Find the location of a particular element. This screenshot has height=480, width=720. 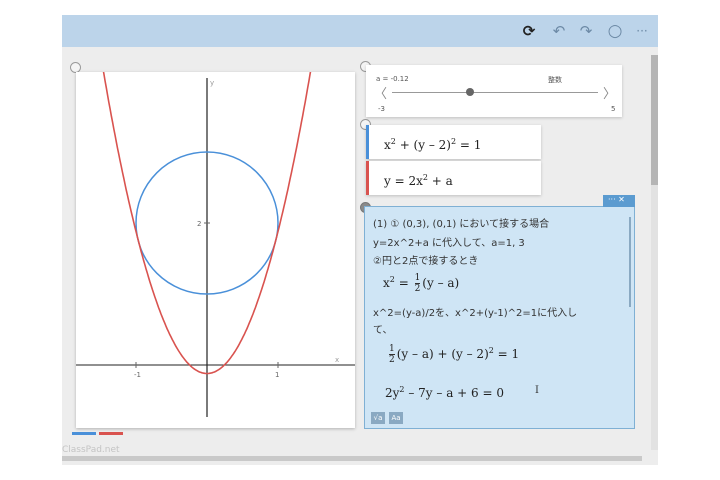

slider-label: a = -0.12 is located at coordinates (392, 79).